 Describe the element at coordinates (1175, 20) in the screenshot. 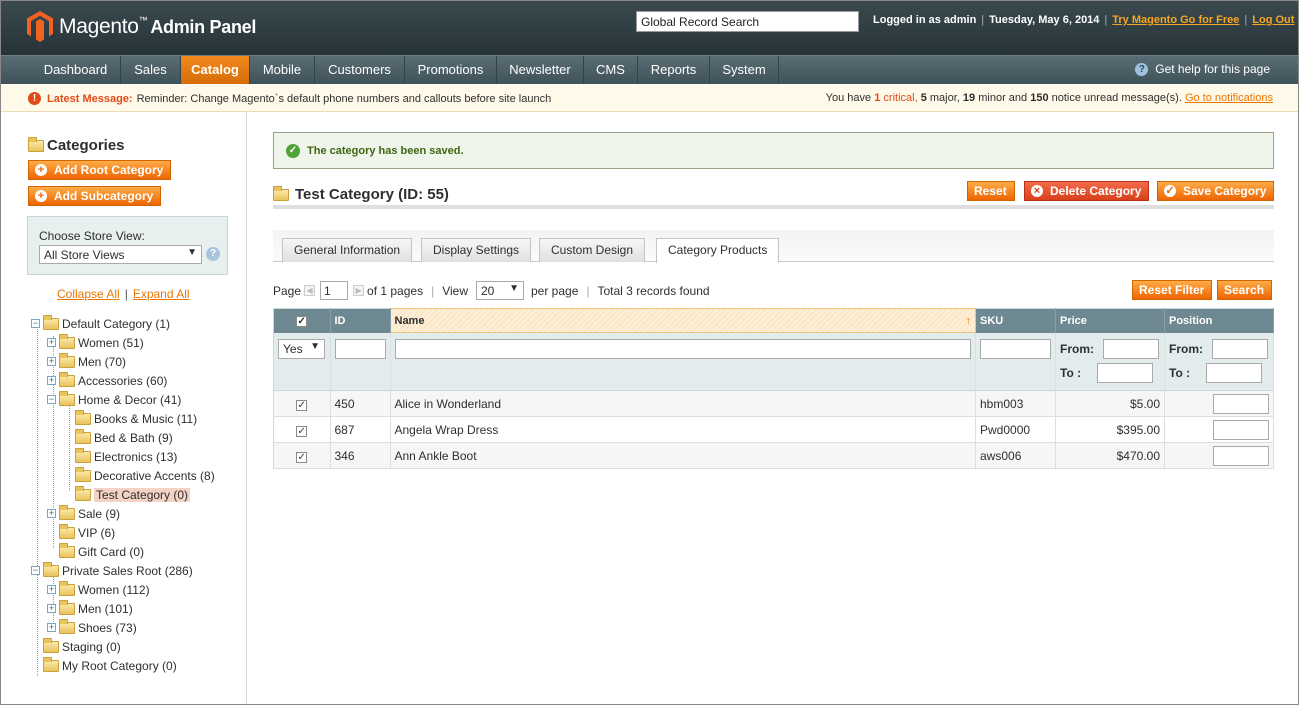

I see `try-magento-go-link: Try Magento Go for Free` at that location.